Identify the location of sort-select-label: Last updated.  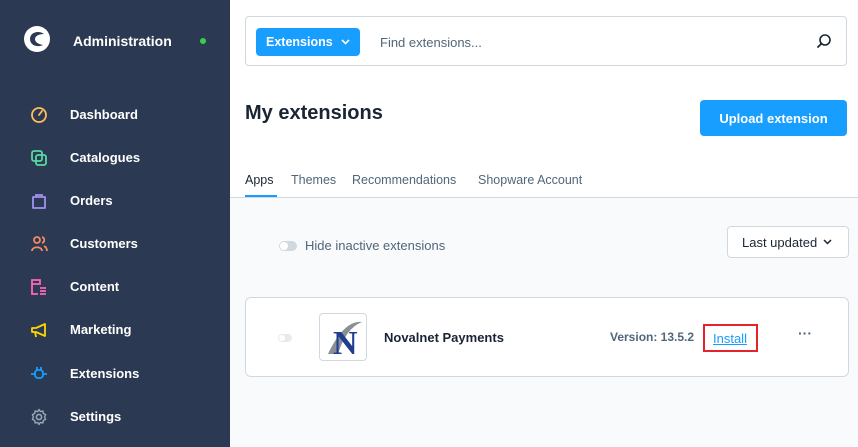
(780, 242).